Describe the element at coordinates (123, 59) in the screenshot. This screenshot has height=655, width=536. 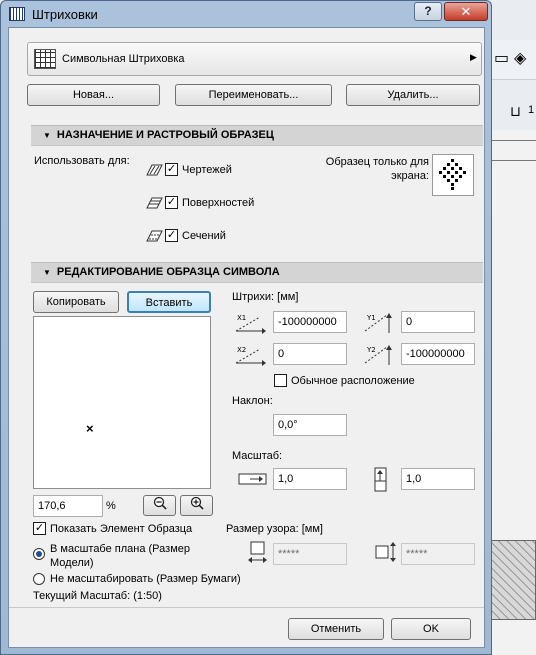
I see `selector-value: Символьная Штриховка` at that location.